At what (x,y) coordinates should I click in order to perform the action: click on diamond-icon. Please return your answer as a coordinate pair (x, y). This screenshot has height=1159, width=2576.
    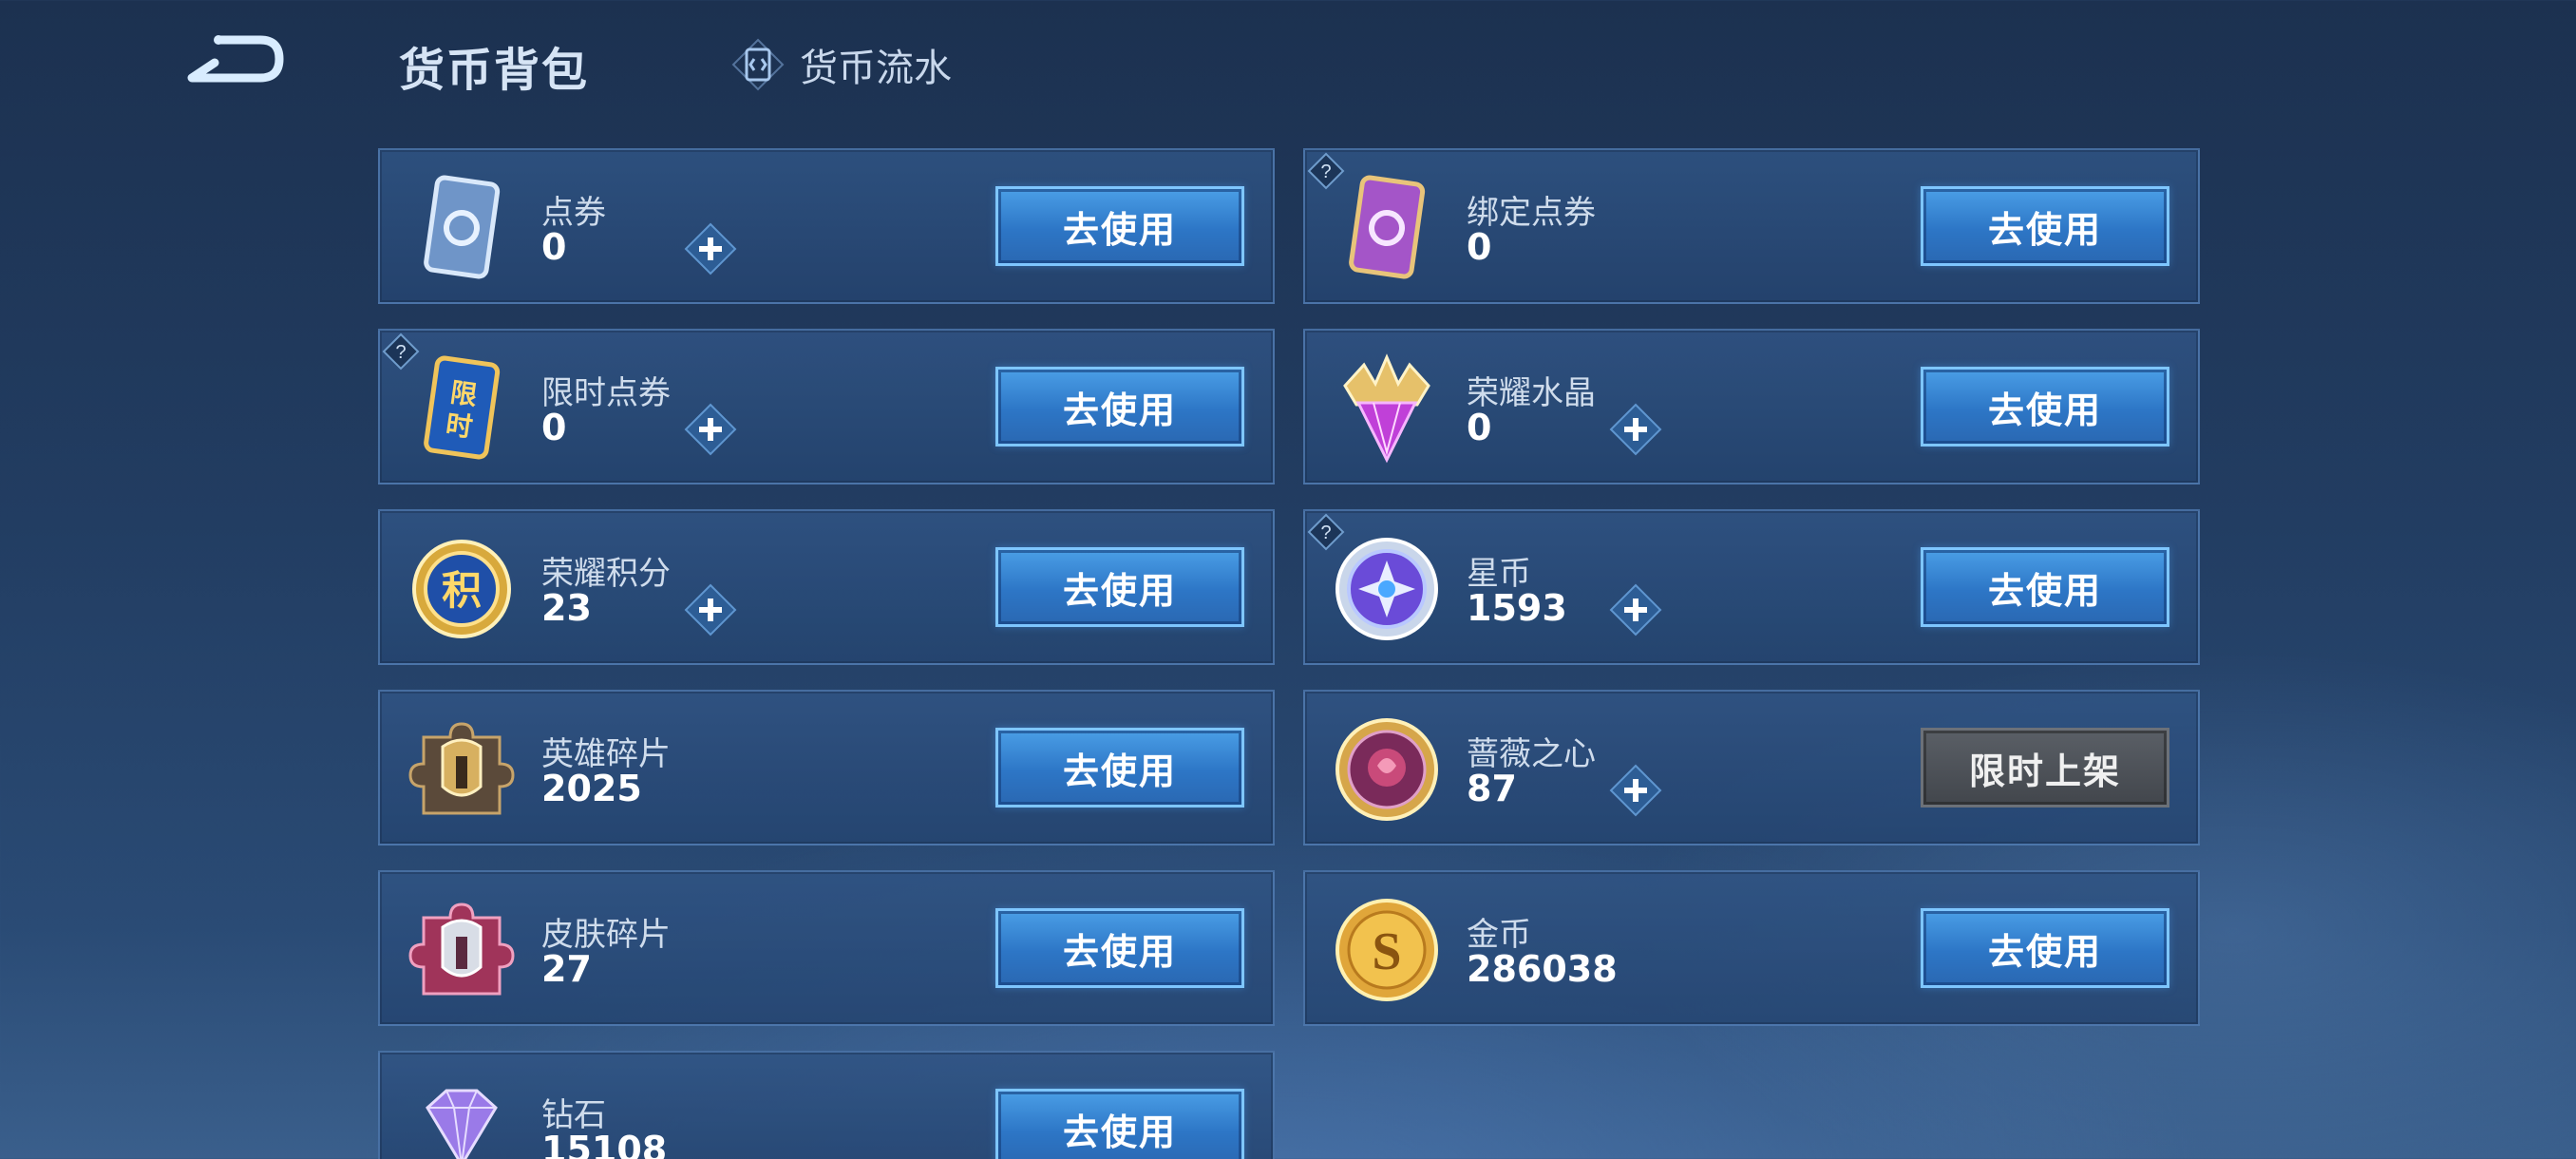
    Looking at the image, I should click on (462, 1124).